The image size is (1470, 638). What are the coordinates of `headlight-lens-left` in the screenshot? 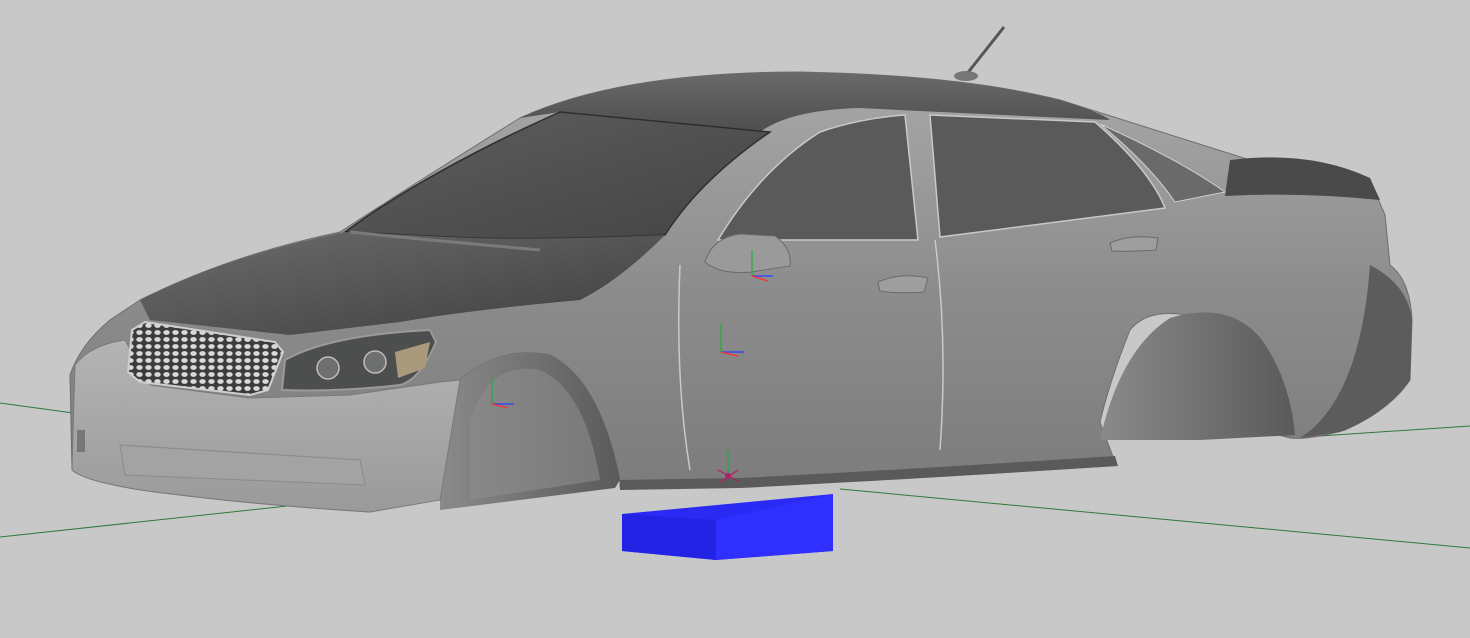 It's located at (328, 368).